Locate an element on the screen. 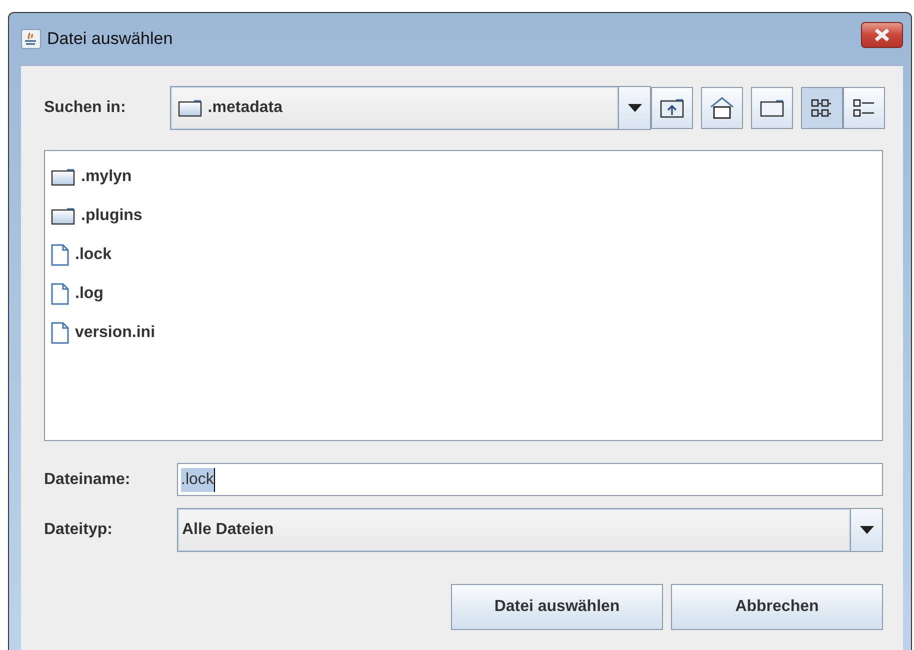 This screenshot has width=914, height=650. close-icon is located at coordinates (882, 35).